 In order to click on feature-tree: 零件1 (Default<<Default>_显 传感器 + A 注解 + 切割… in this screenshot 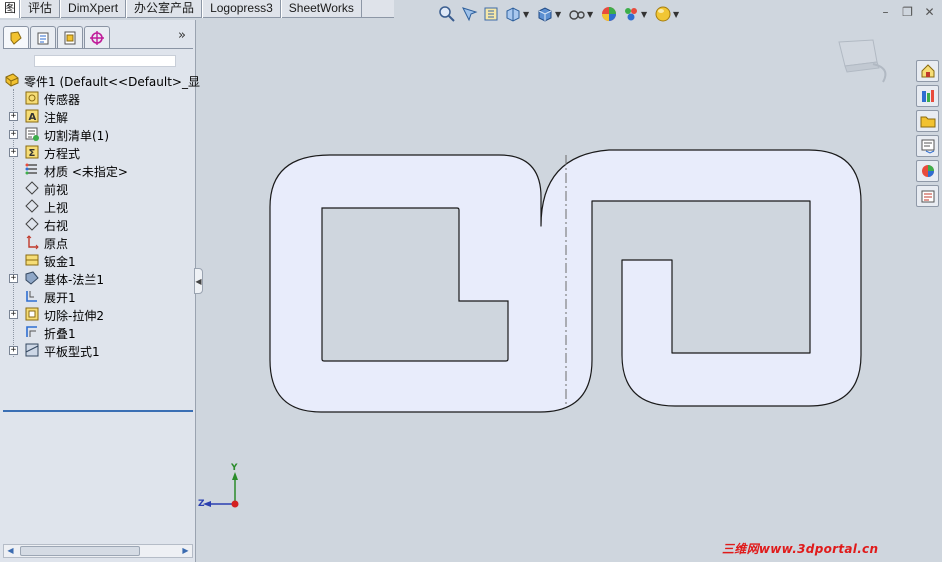, I will do `click(100, 241)`.